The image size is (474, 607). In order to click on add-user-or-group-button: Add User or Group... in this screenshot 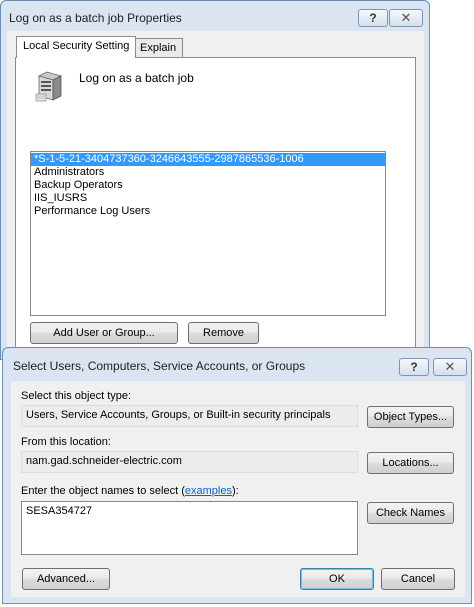, I will do `click(104, 333)`.